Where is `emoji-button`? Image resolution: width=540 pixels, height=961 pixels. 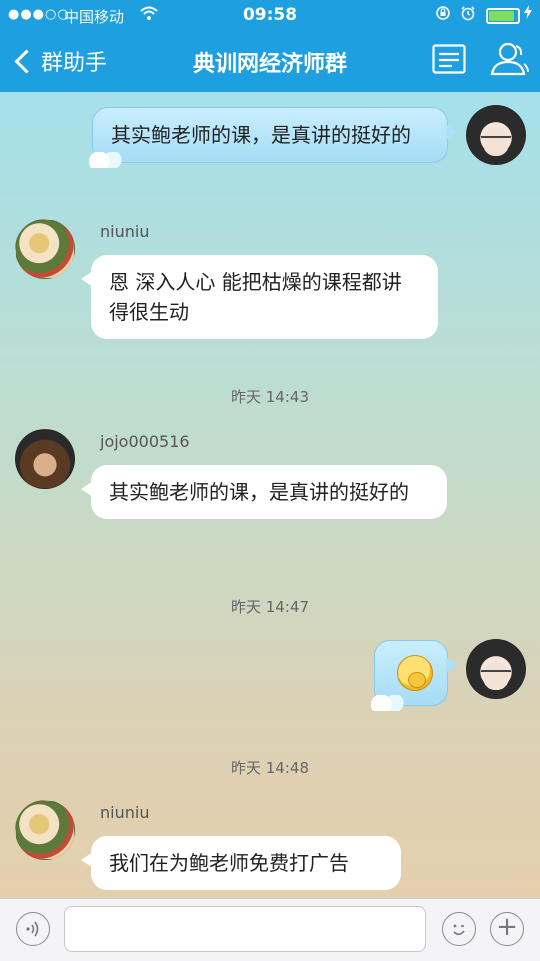
emoji-button is located at coordinates (459, 929).